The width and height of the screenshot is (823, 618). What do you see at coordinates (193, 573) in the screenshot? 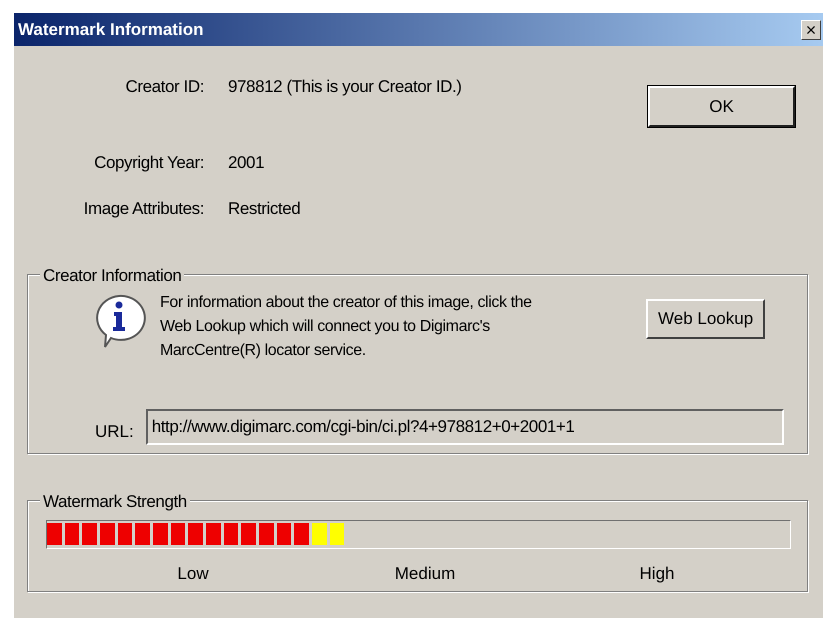
I see `scale-label: Low` at bounding box center [193, 573].